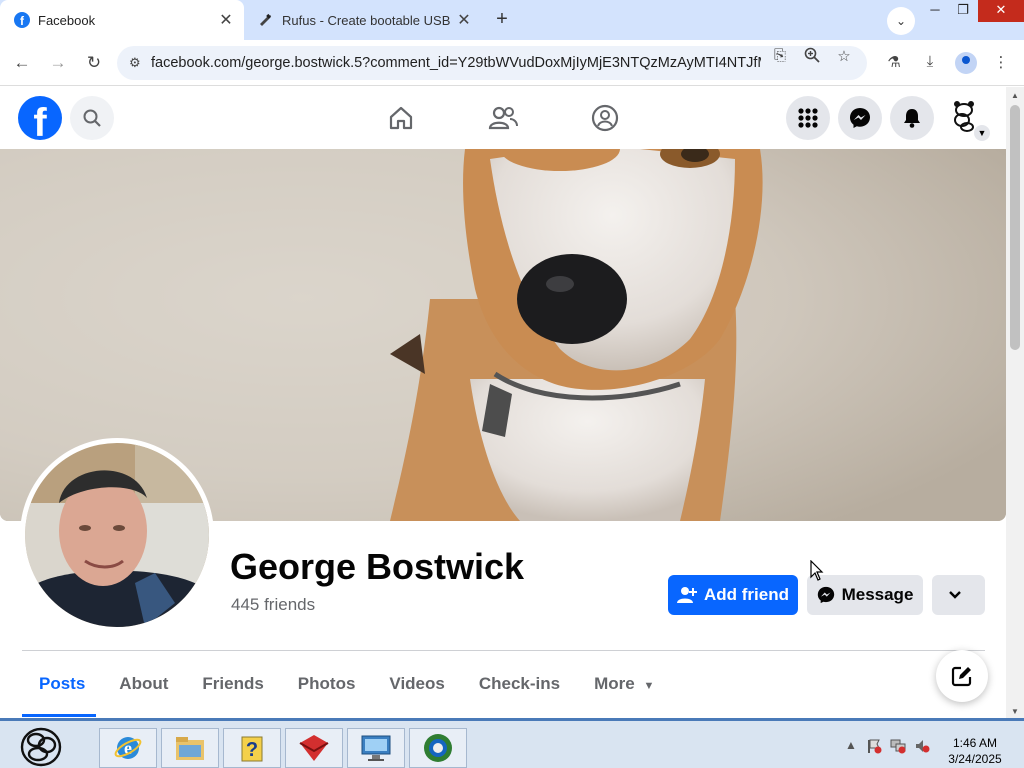 This screenshot has height=768, width=1024. What do you see at coordinates (975, 759) in the screenshot?
I see `clock-date: 3/24/2025` at bounding box center [975, 759].